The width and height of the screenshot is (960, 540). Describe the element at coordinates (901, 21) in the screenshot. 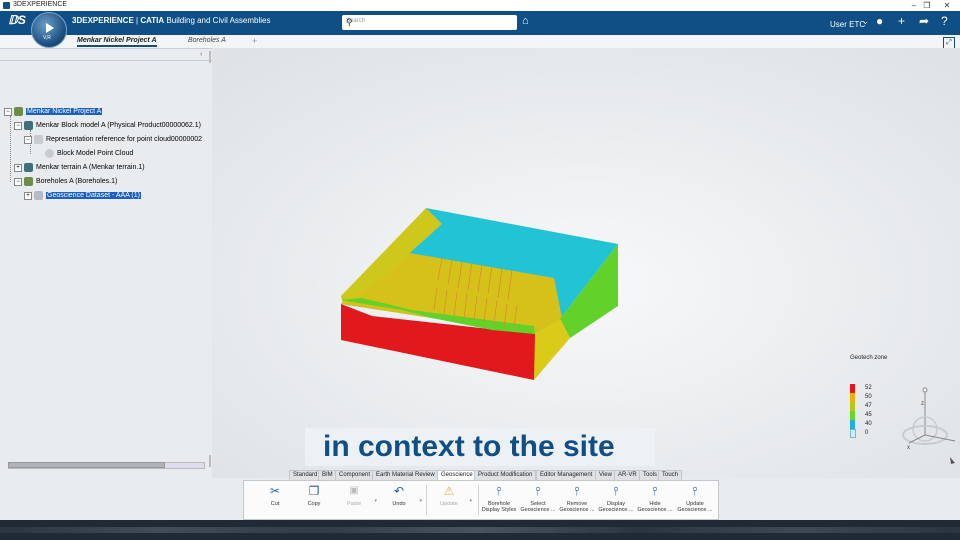

I see `add-icon: +` at that location.